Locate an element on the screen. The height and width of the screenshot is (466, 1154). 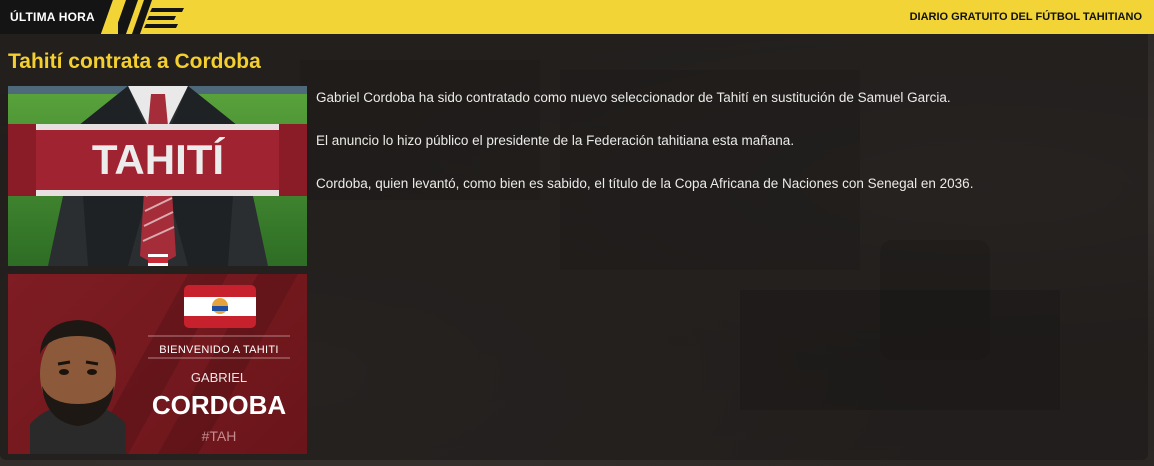
scarf-text: TAHITÍ is located at coordinates (159, 159).